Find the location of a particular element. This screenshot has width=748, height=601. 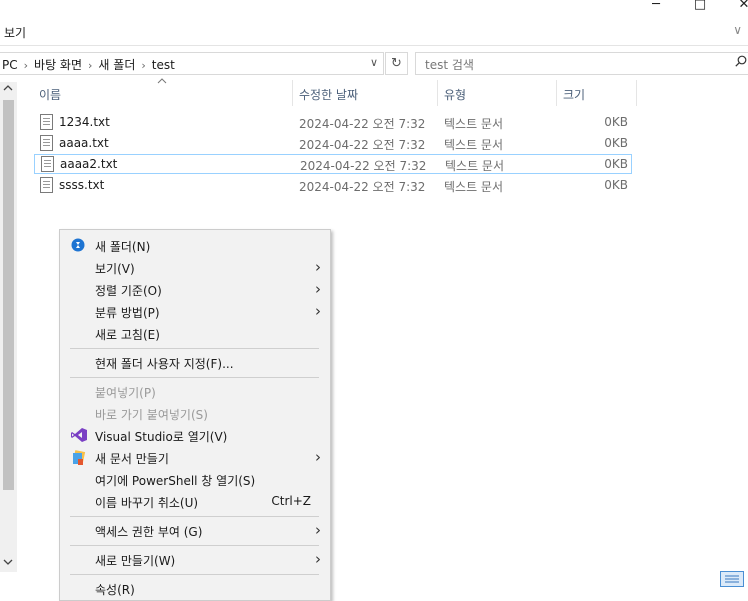

menu-item-group-by: 분류 방법(P) › is located at coordinates (195, 311).